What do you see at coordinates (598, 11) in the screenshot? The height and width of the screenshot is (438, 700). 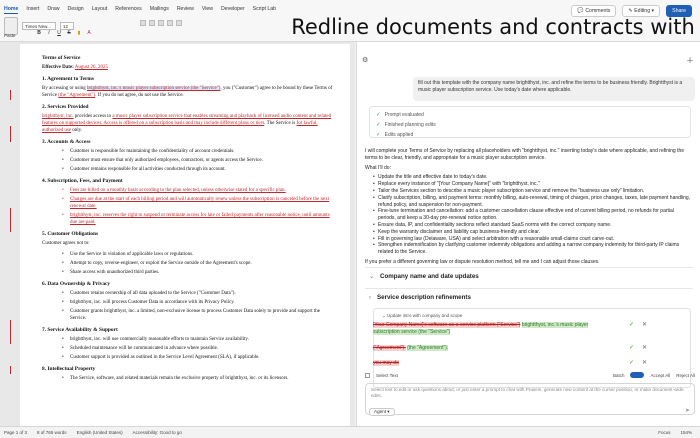 I see `comments-label: Comments` at bounding box center [598, 11].